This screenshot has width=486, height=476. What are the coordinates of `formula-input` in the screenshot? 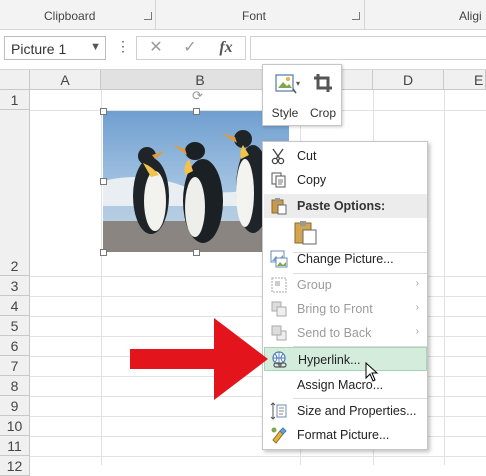 It's located at (368, 48).